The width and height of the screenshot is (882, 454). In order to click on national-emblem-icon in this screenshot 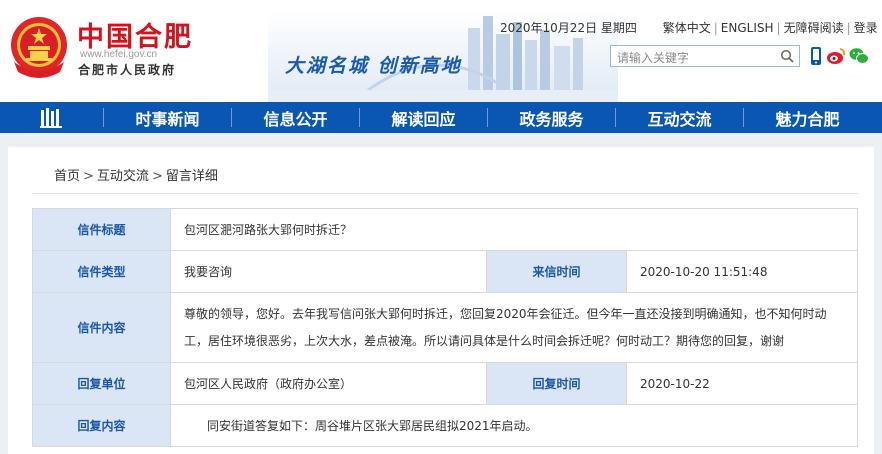, I will do `click(39, 47)`.